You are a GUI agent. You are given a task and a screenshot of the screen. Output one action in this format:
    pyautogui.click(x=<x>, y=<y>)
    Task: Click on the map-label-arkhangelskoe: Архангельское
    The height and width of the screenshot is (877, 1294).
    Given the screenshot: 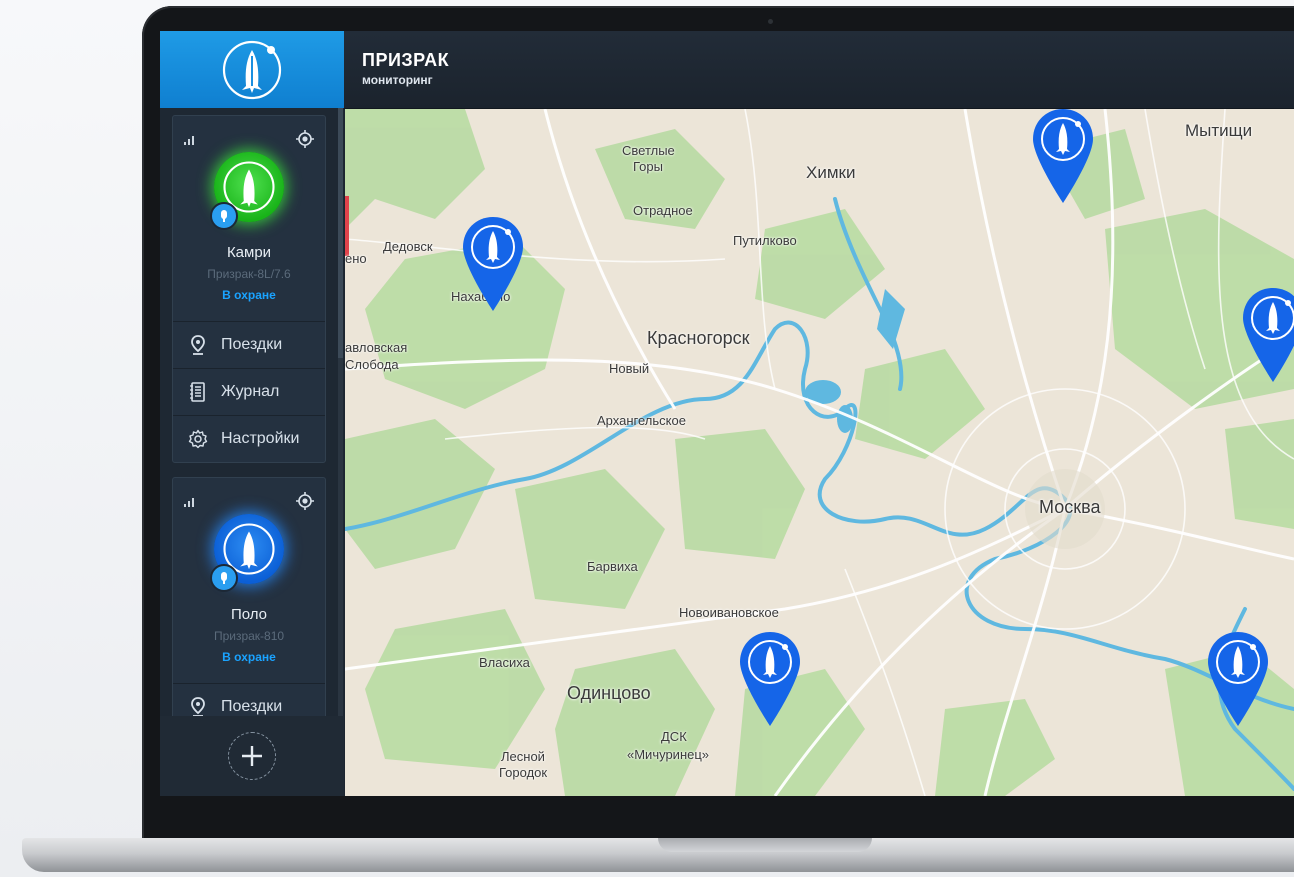 What is the action you would take?
    pyautogui.click(x=641, y=420)
    